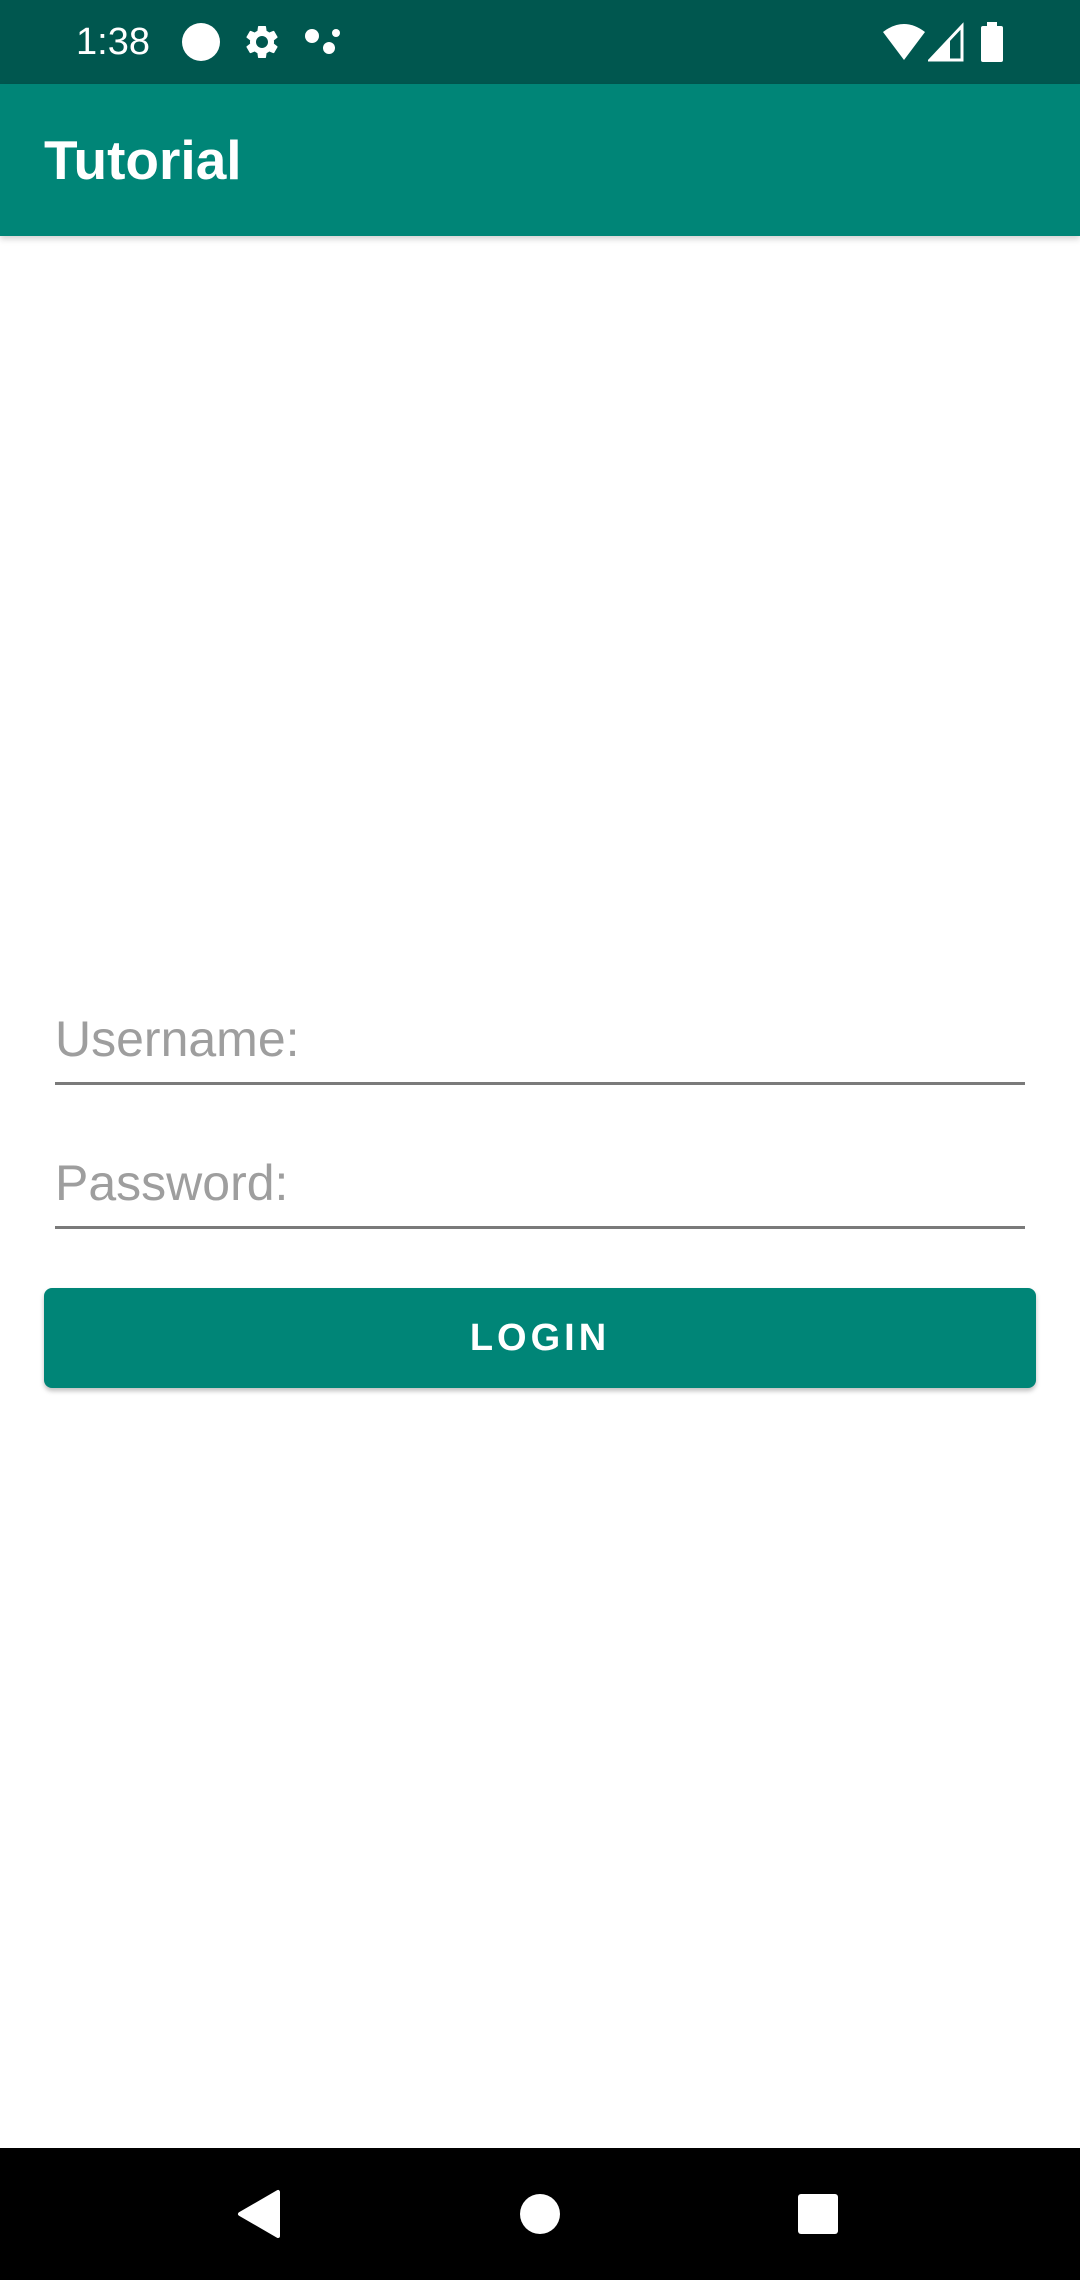  I want to click on dots-notification-icon, so click(322, 41).